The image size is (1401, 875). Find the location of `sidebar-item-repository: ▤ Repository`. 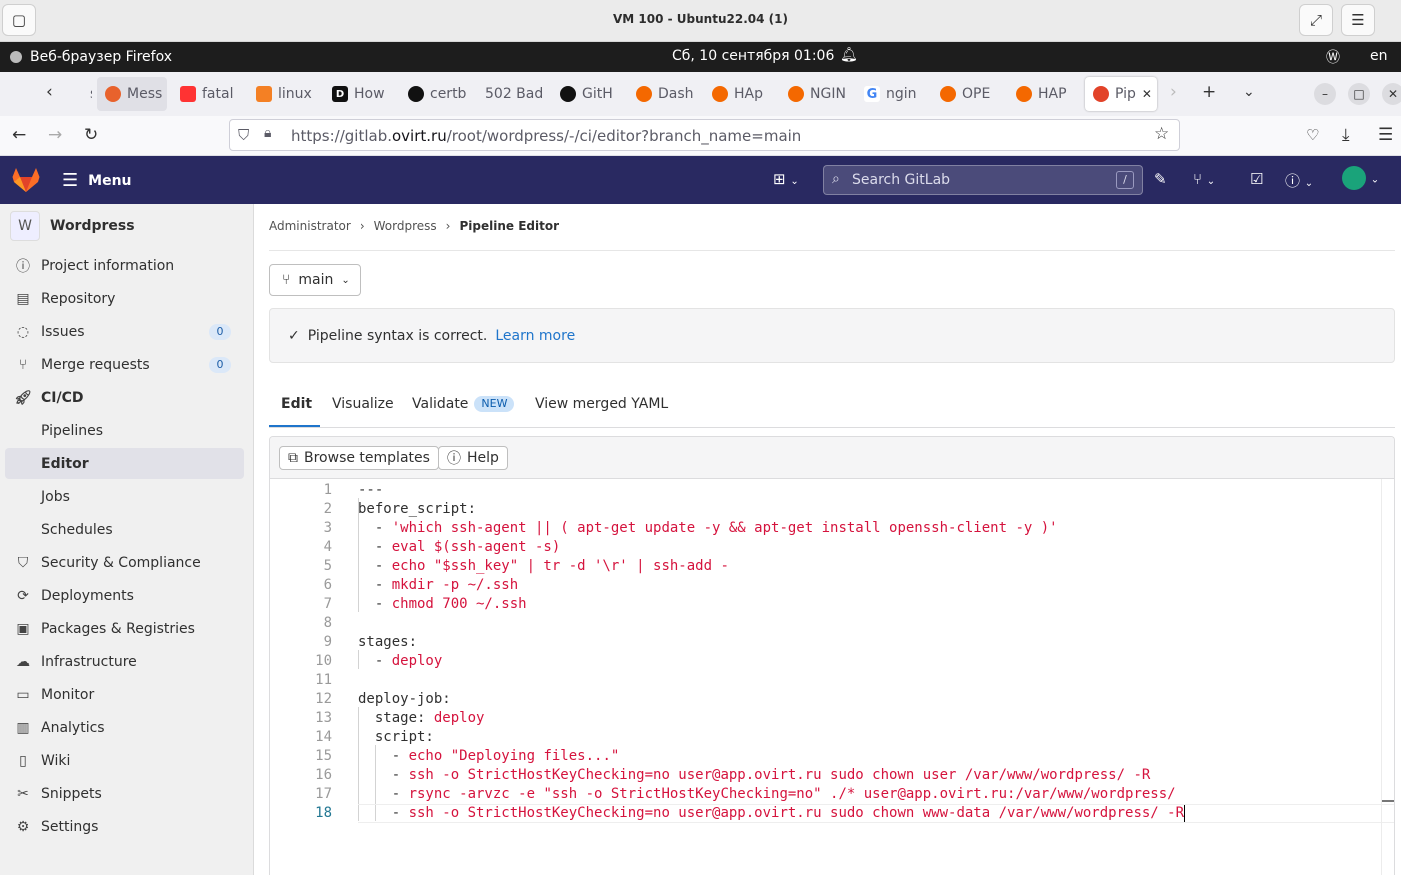

sidebar-item-repository: ▤ Repository is located at coordinates (124, 298).